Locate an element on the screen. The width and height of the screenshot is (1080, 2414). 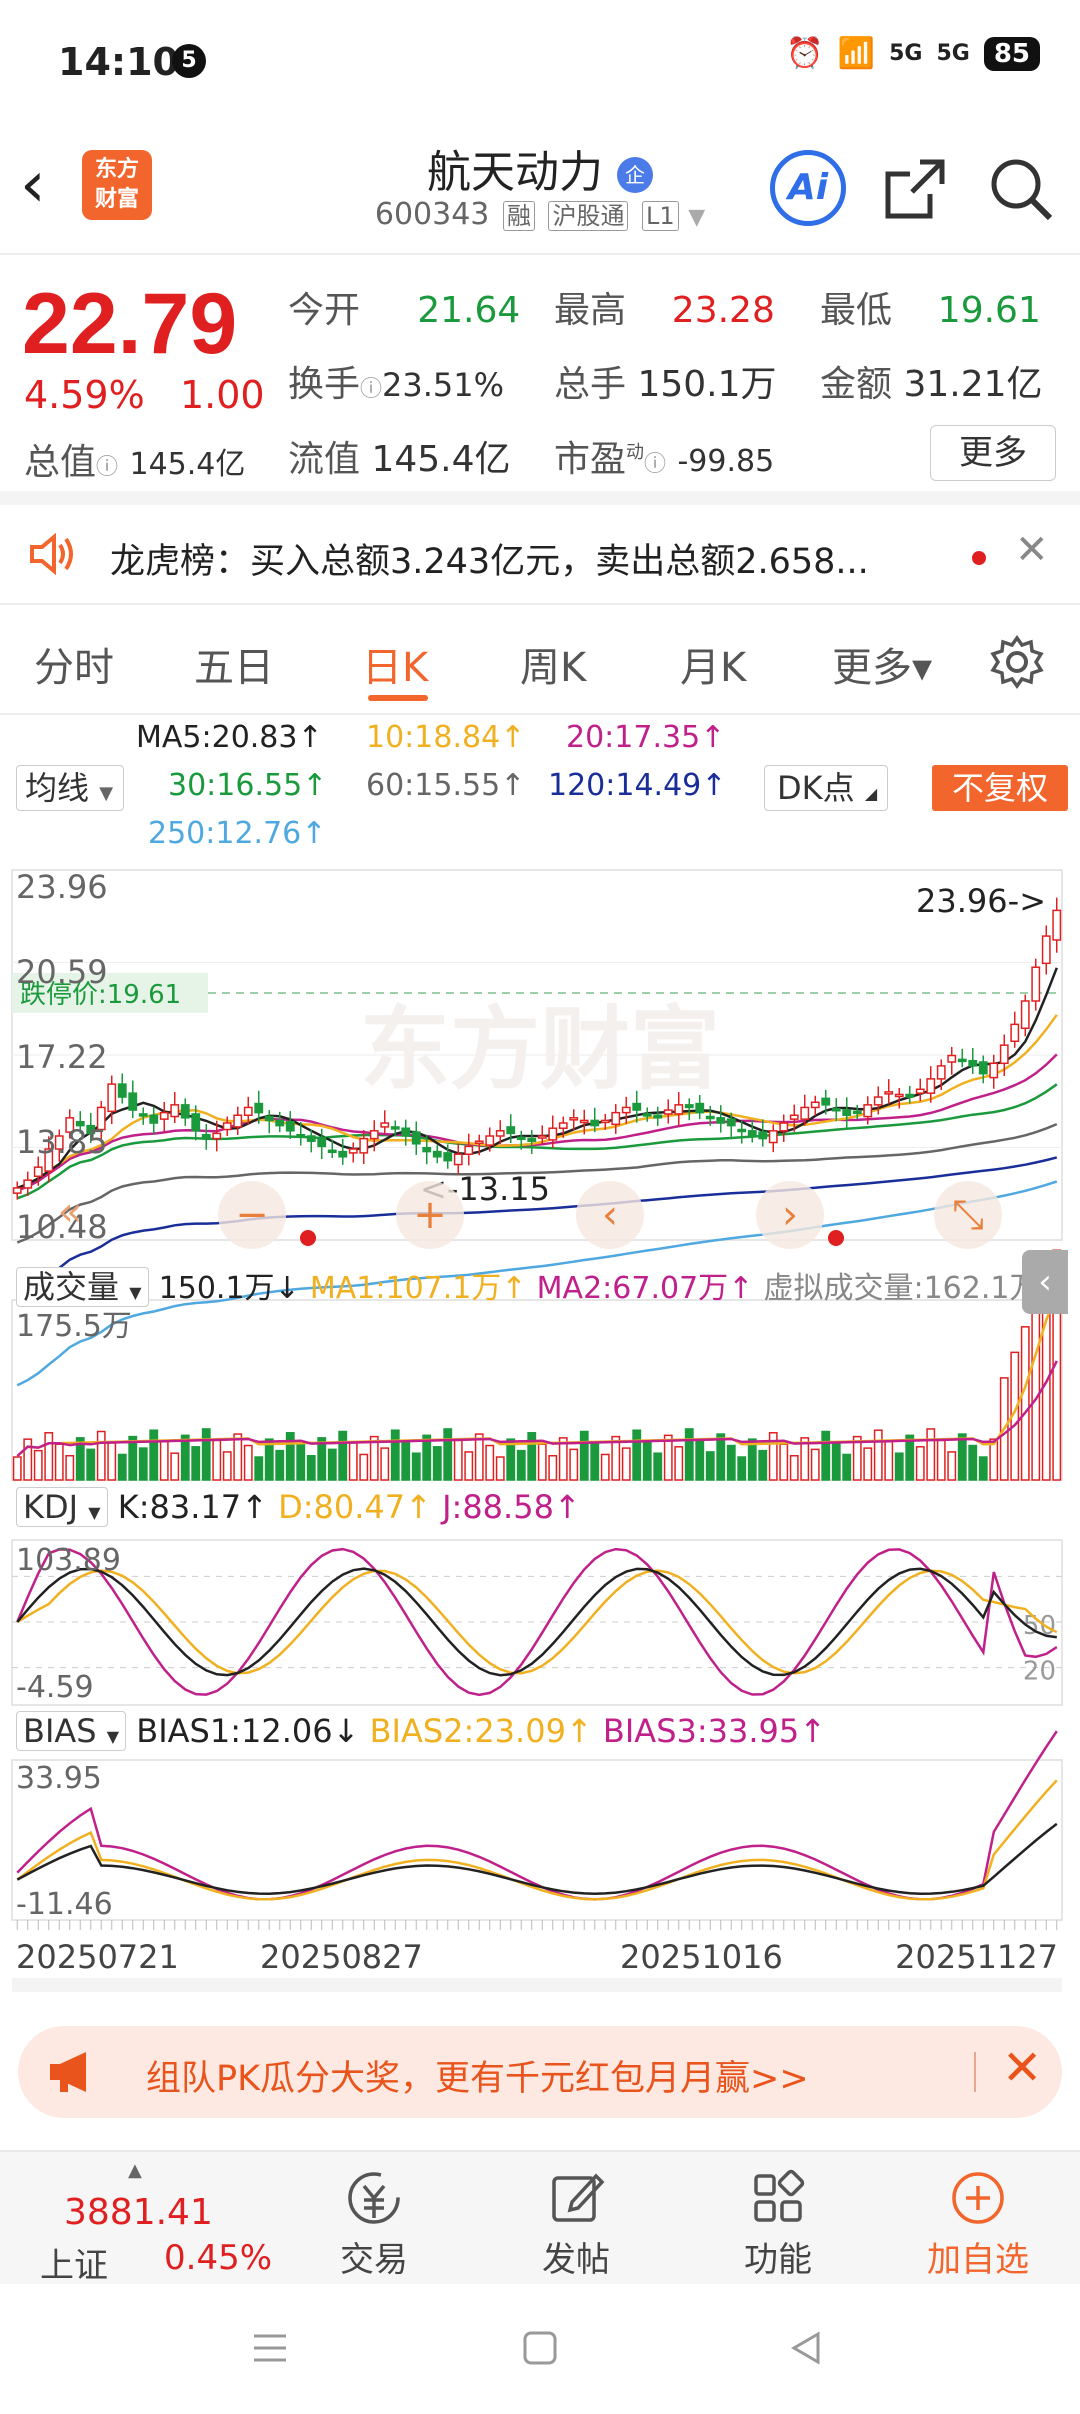
kdj-d: D:80.47↑ is located at coordinates (355, 1507).